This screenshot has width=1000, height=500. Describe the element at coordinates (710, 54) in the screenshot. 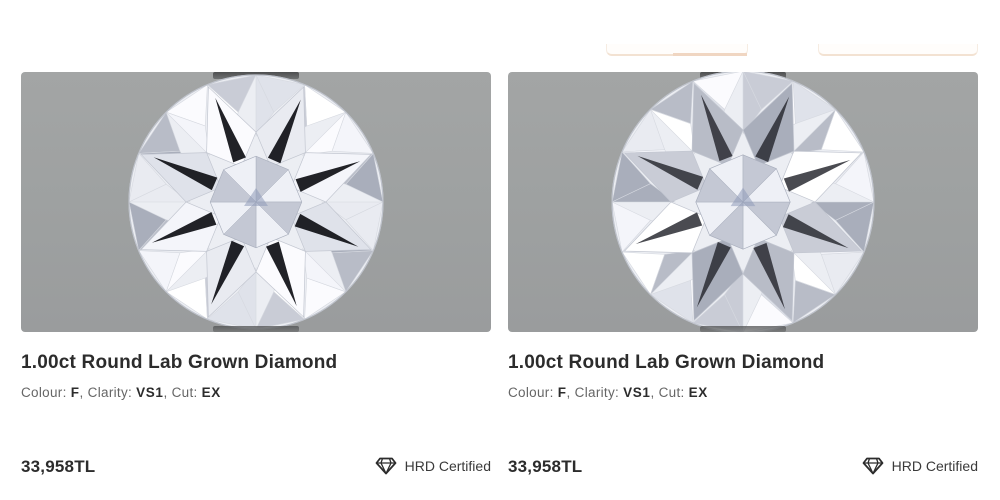

I see `top-tab-highlight` at that location.